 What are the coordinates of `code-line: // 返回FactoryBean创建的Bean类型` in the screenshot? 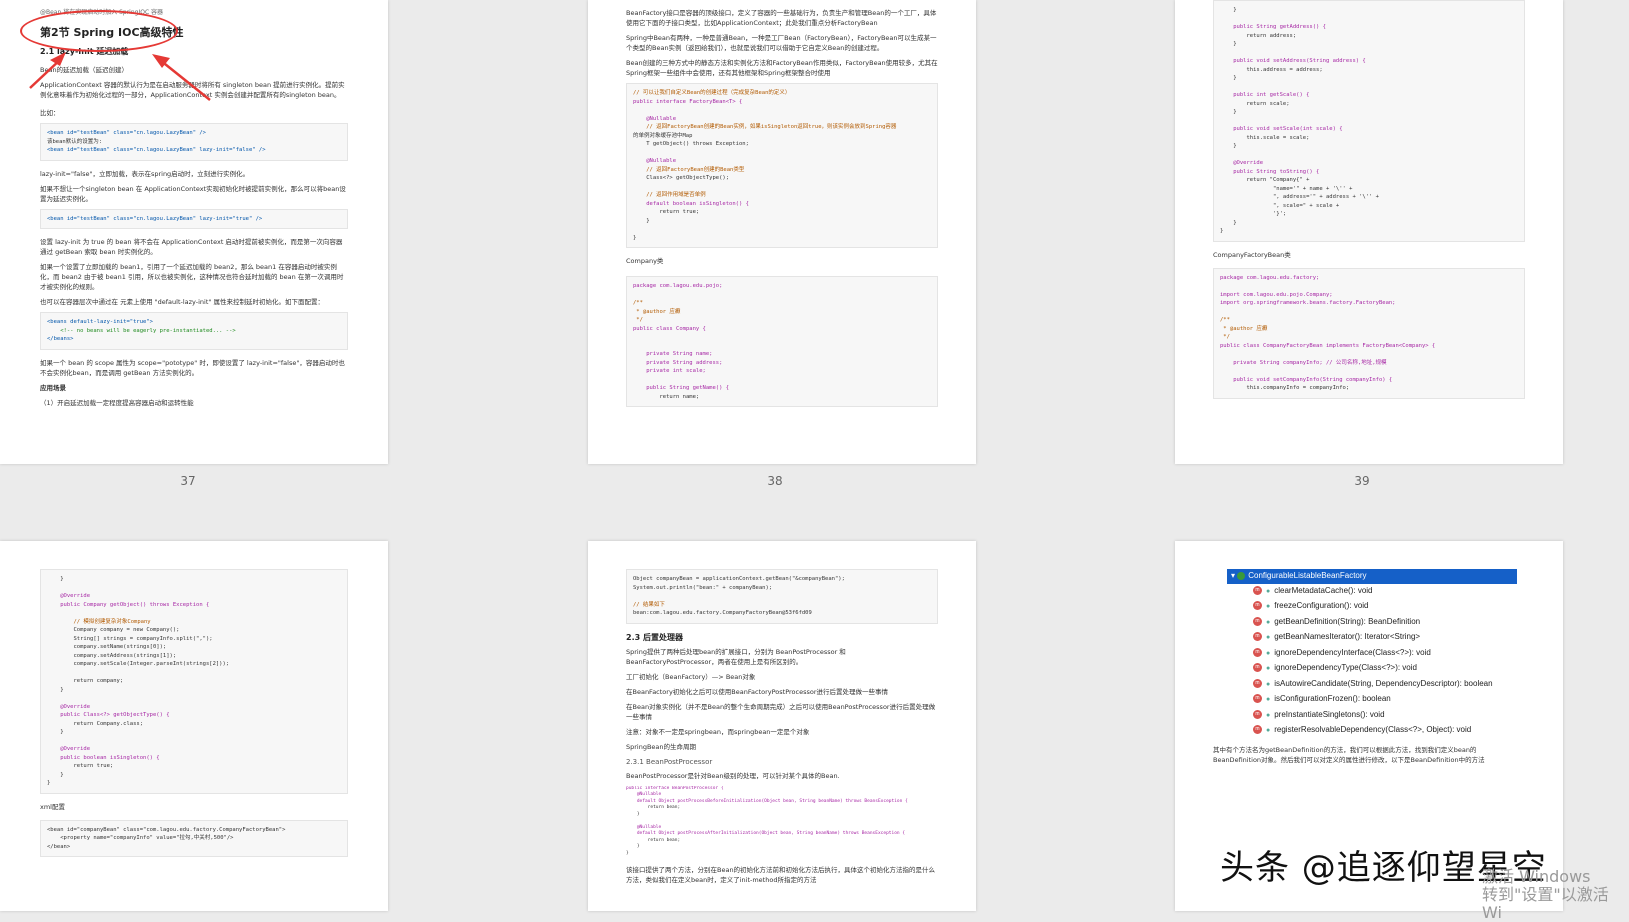 It's located at (689, 169).